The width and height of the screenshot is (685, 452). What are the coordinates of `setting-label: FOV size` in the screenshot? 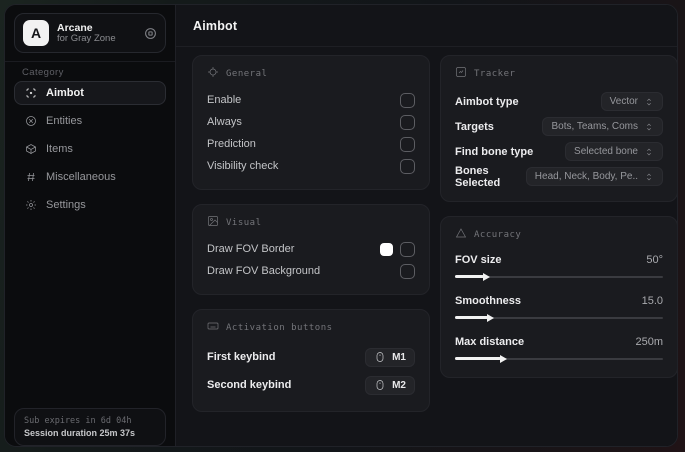 It's located at (478, 260).